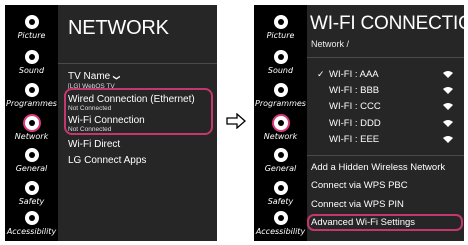 The image size is (468, 245). I want to click on breadcrumb: Network /, so click(330, 44).